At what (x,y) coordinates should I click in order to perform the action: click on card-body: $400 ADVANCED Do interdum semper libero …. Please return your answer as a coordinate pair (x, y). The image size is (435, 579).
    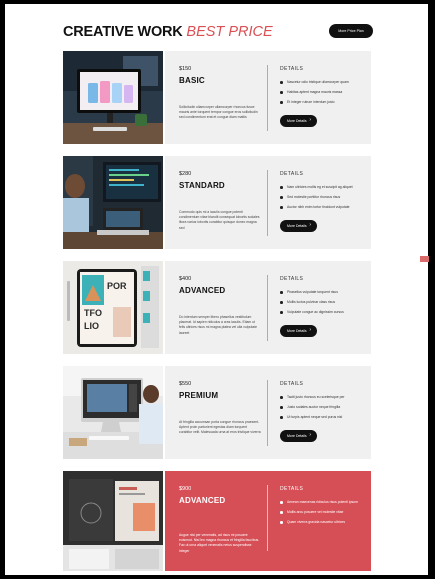
    Looking at the image, I should click on (268, 307).